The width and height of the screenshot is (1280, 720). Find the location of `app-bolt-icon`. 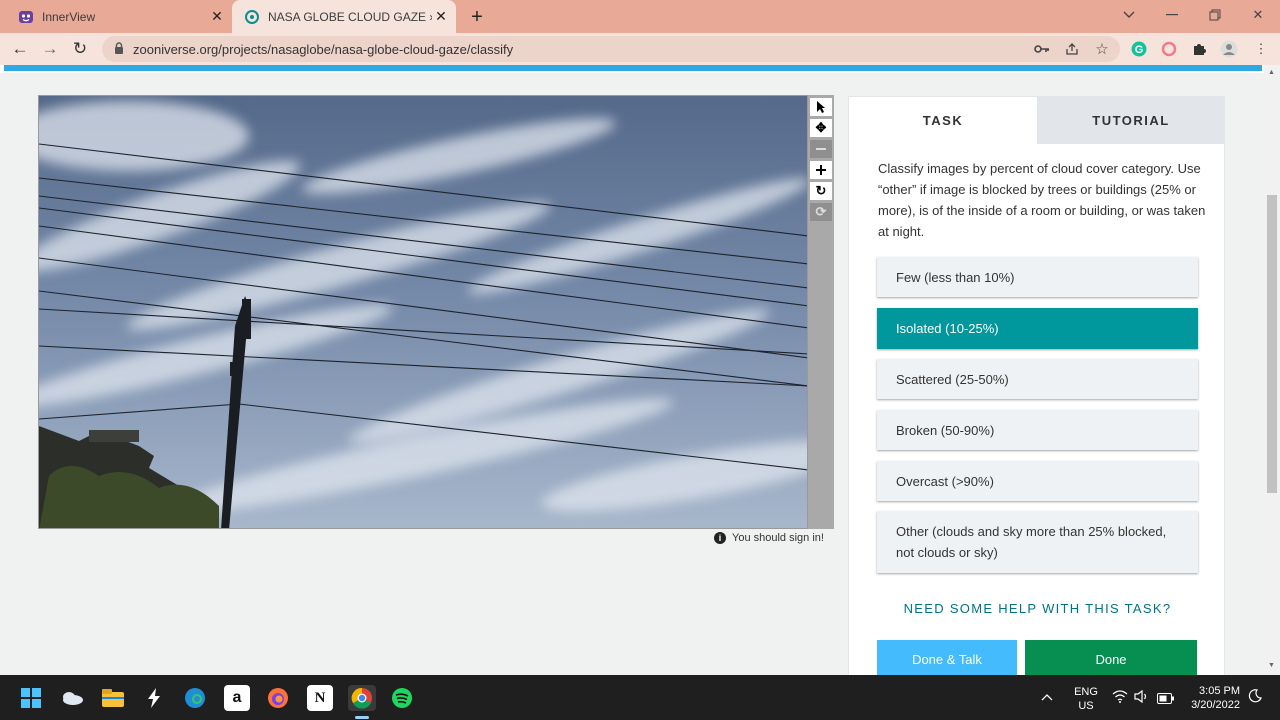

app-bolt-icon is located at coordinates (154, 698).